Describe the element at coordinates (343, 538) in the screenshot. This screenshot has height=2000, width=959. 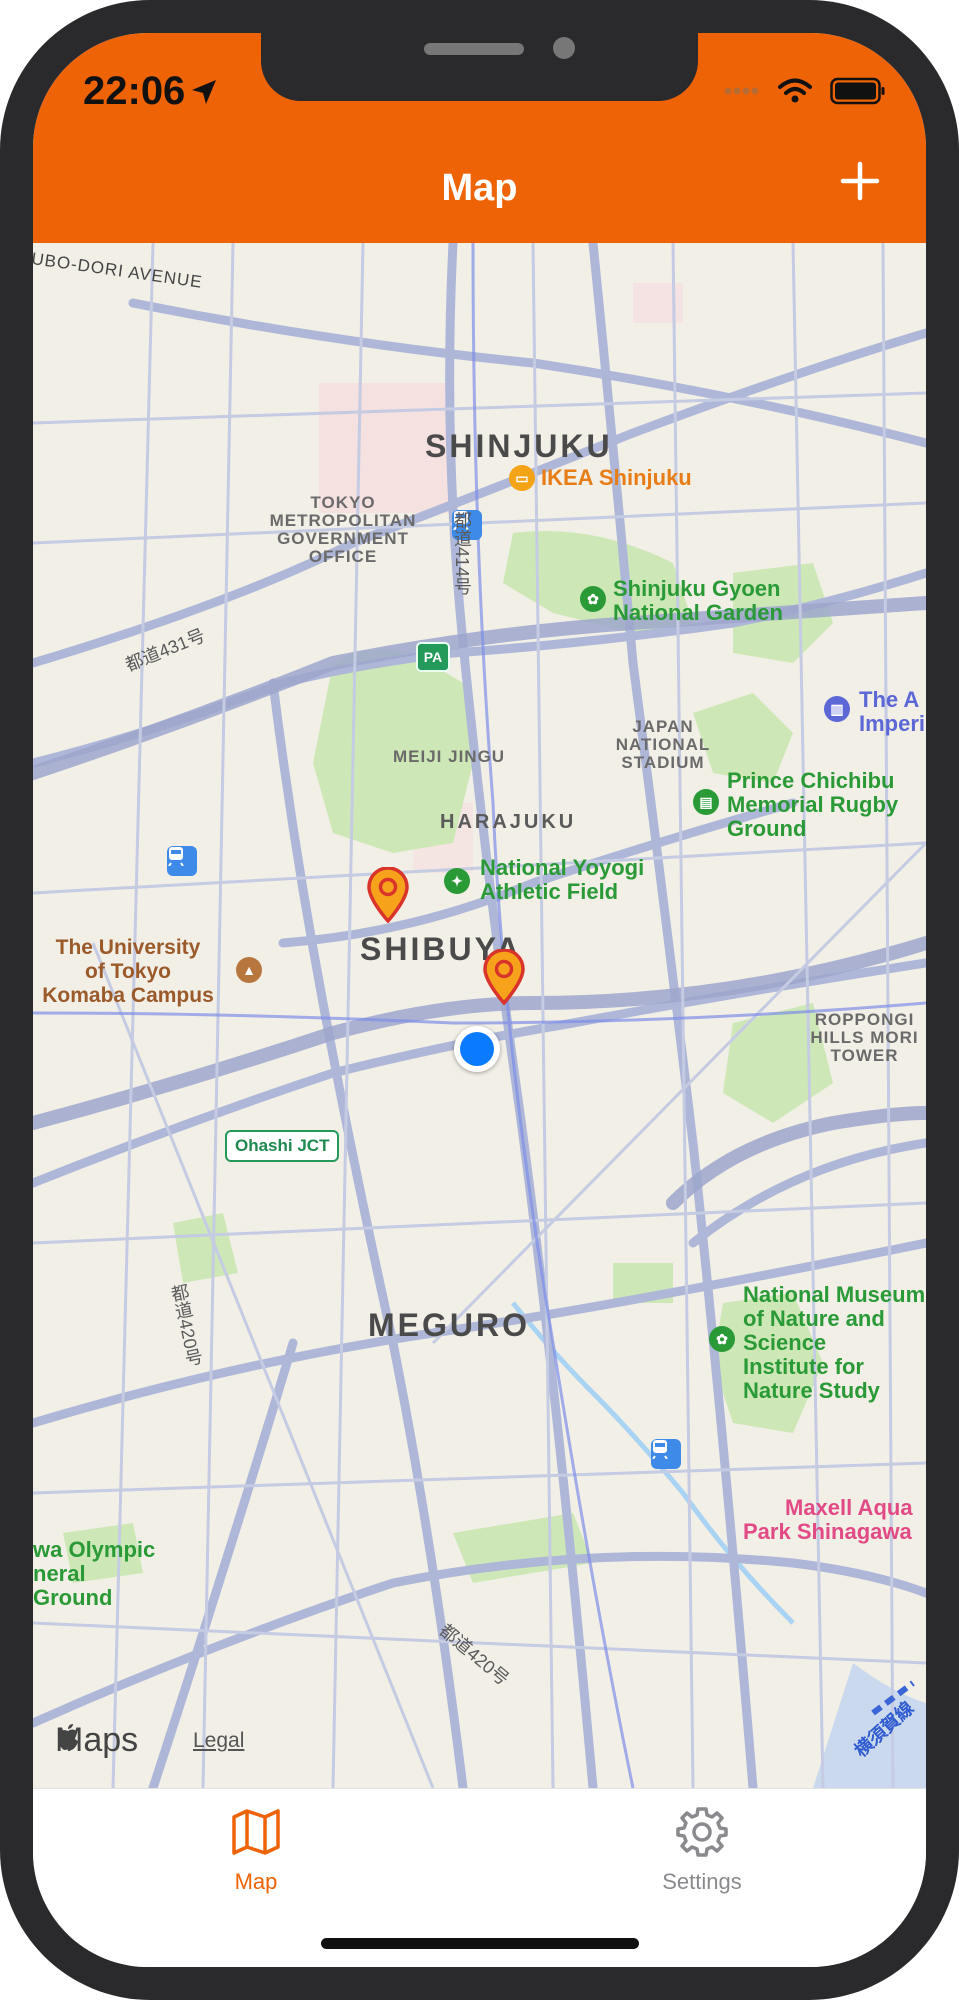
I see `tmgo-label-3: GOVERNMENT` at that location.